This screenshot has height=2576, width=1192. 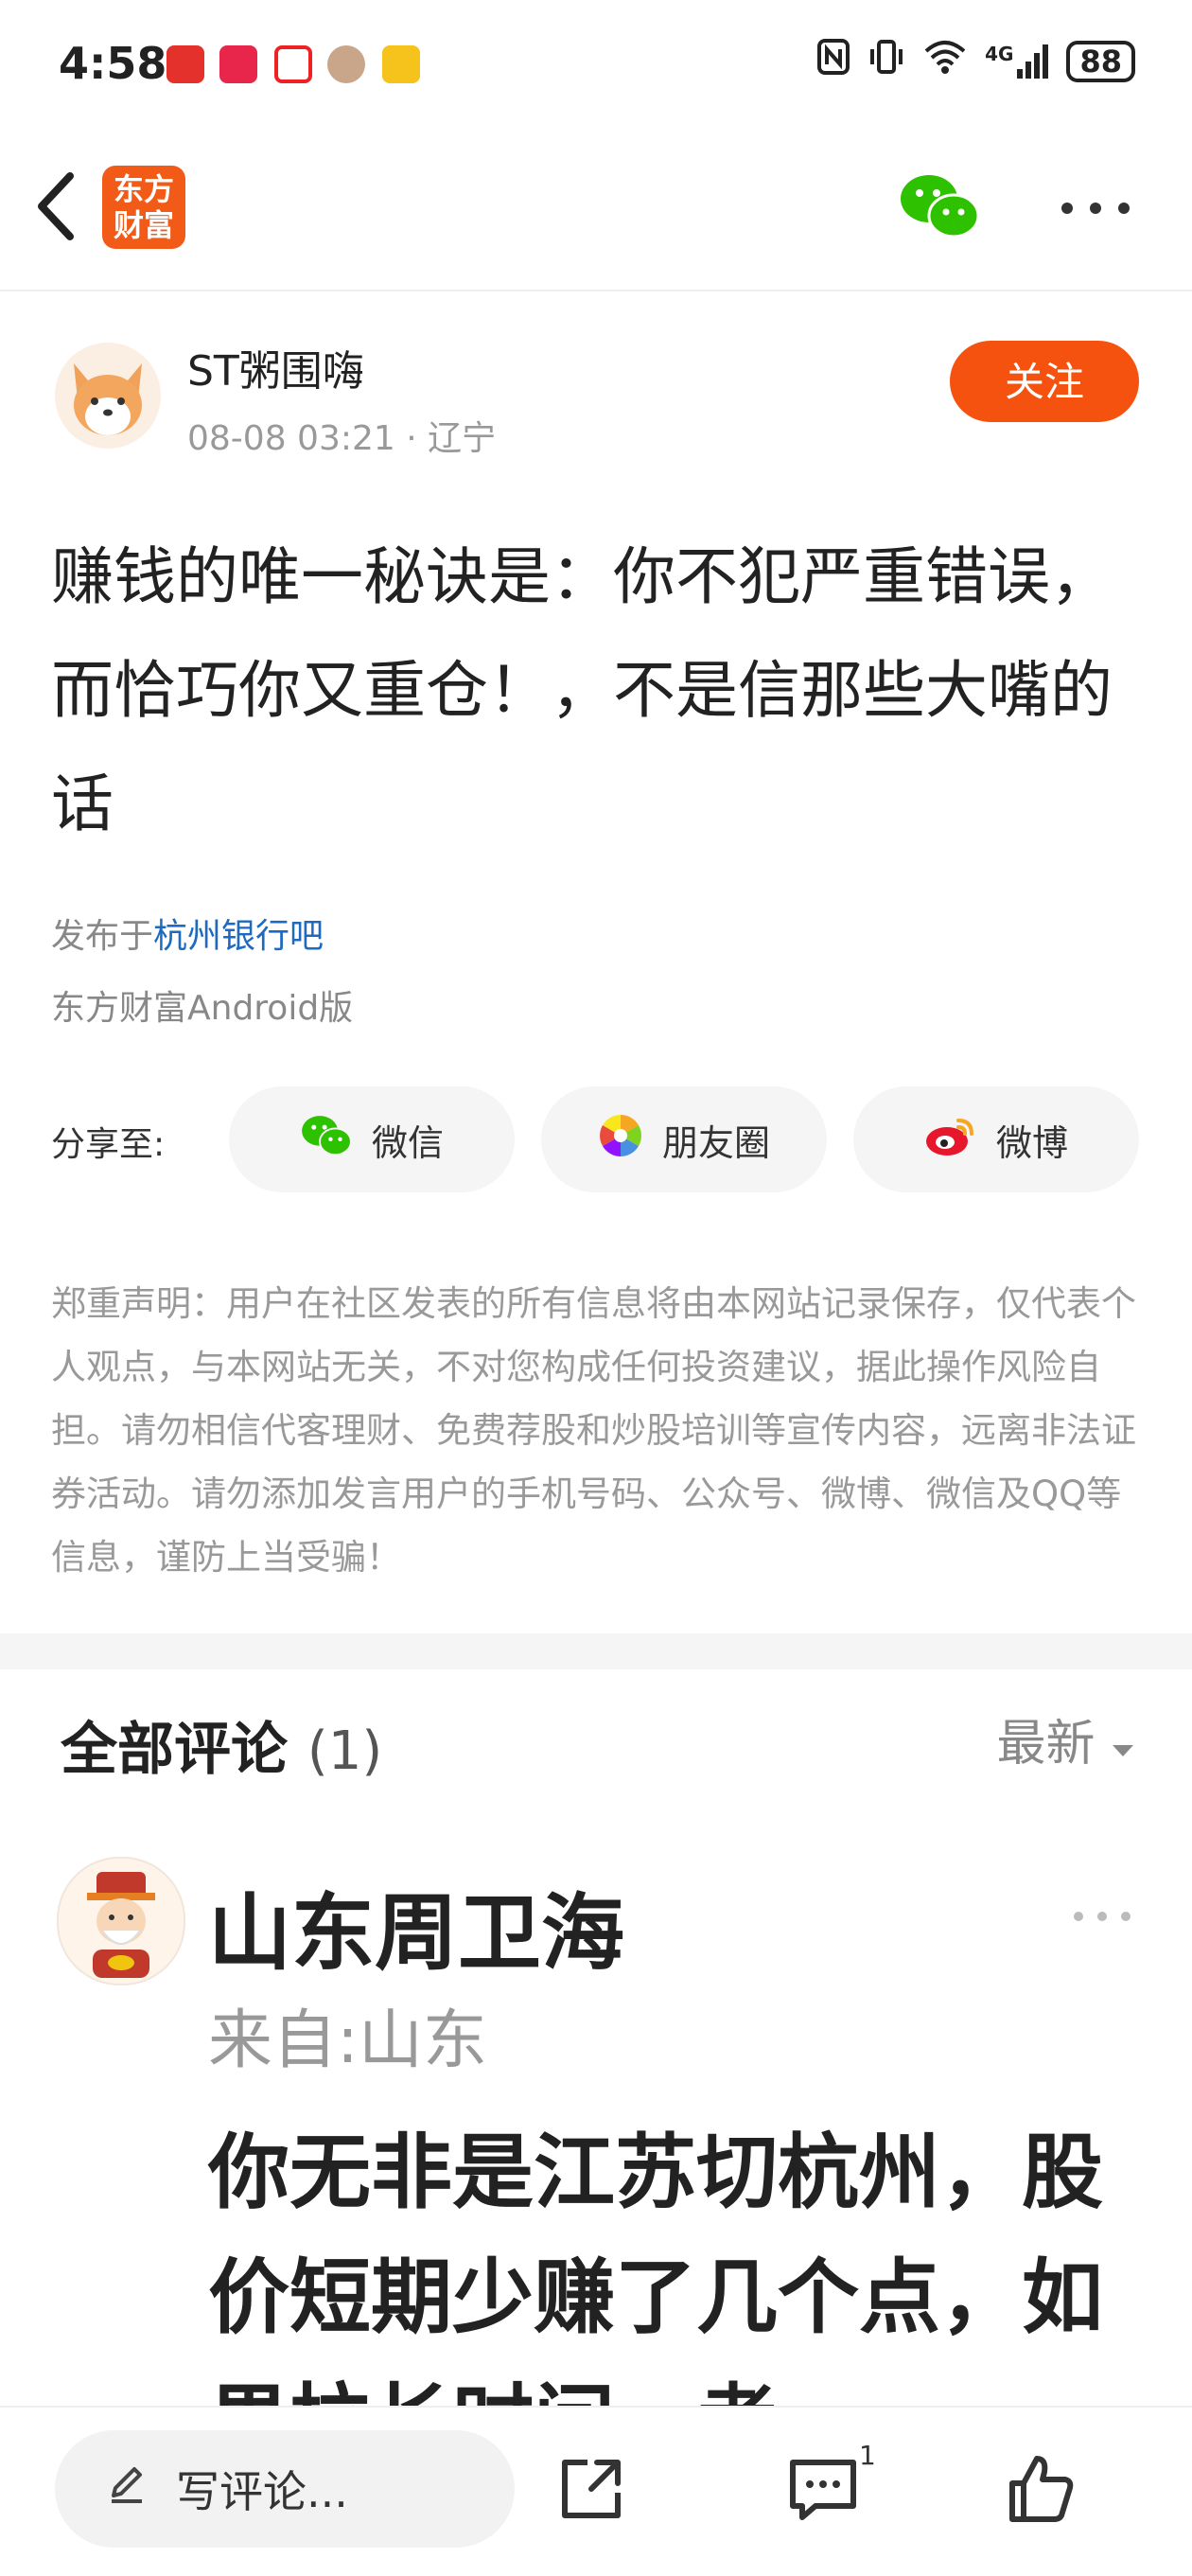 What do you see at coordinates (1044, 381) in the screenshot?
I see `follow-button: 关注` at bounding box center [1044, 381].